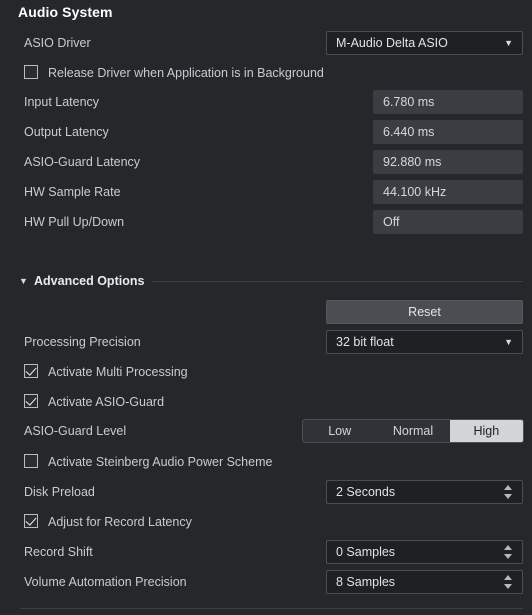 The width and height of the screenshot is (532, 615). I want to click on bottom-divider, so click(271, 608).